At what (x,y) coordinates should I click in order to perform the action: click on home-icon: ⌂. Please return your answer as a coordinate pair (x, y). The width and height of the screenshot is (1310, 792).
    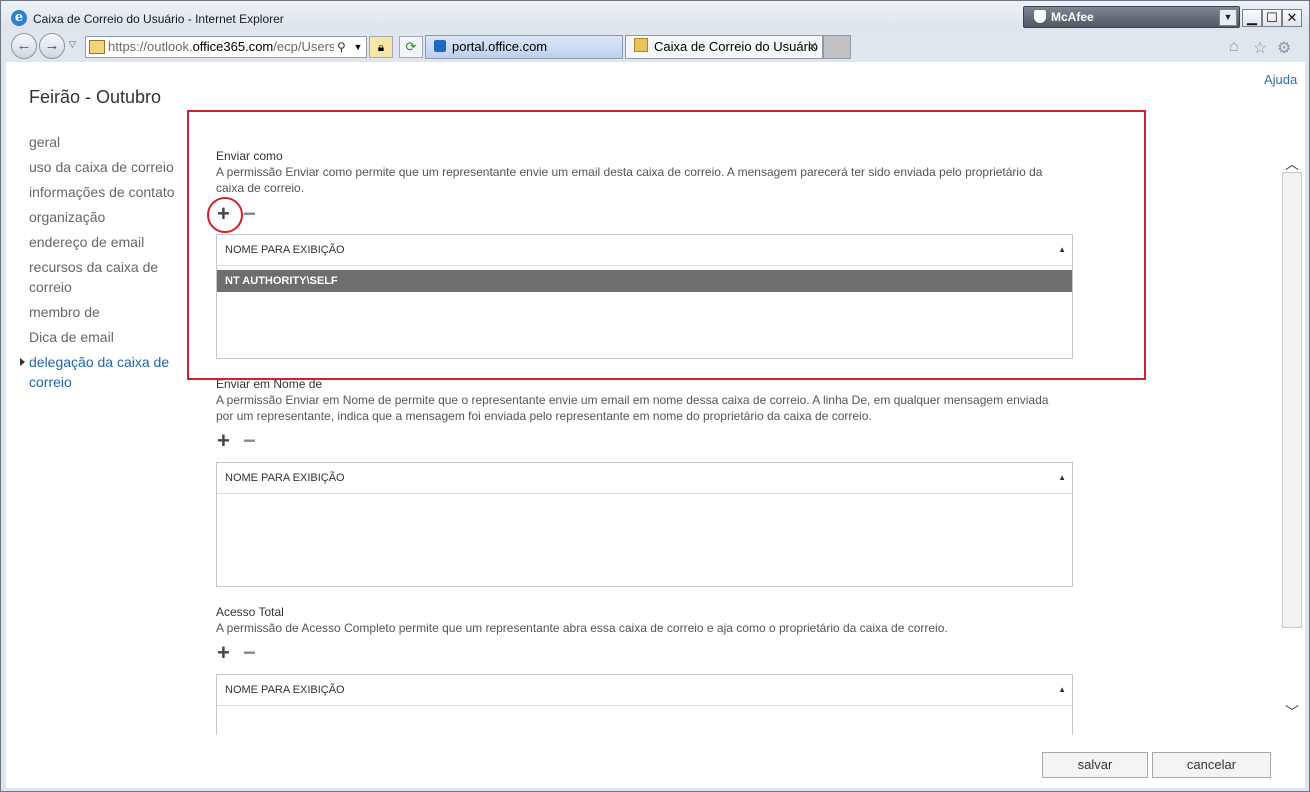
    Looking at the image, I should click on (1234, 47).